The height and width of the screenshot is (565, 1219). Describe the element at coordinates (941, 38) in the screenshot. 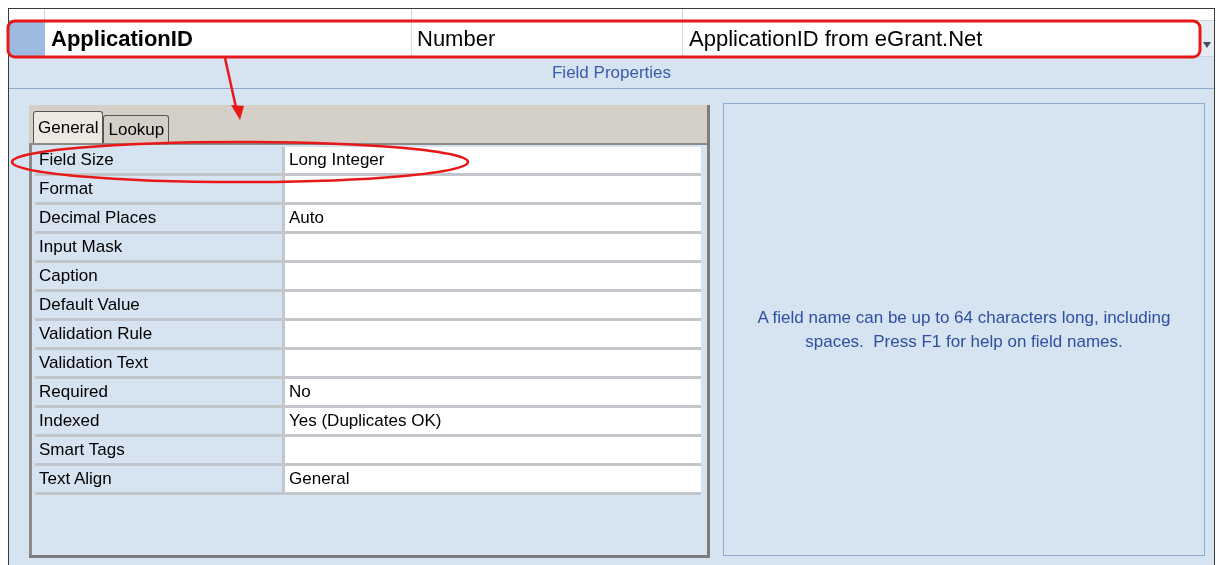

I see `table-cell: ApplicationID from eGrant.Net` at that location.